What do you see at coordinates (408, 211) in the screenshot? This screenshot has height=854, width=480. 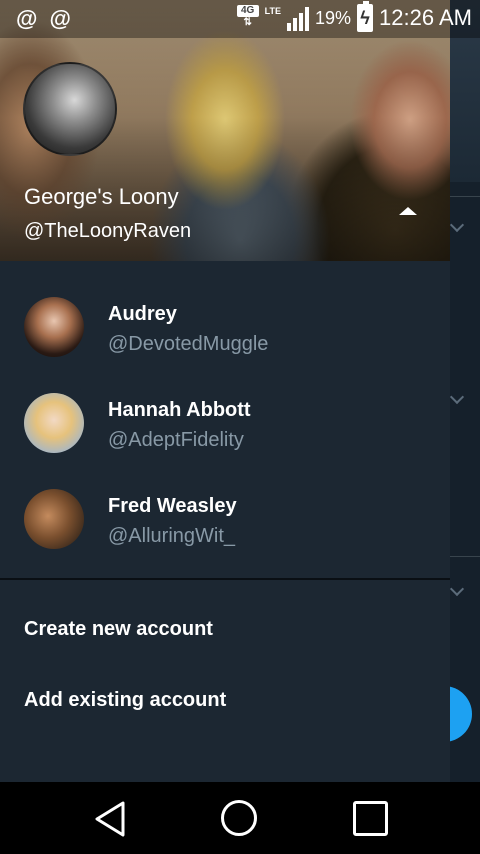 I see `collapse-accounts-caret-icon` at bounding box center [408, 211].